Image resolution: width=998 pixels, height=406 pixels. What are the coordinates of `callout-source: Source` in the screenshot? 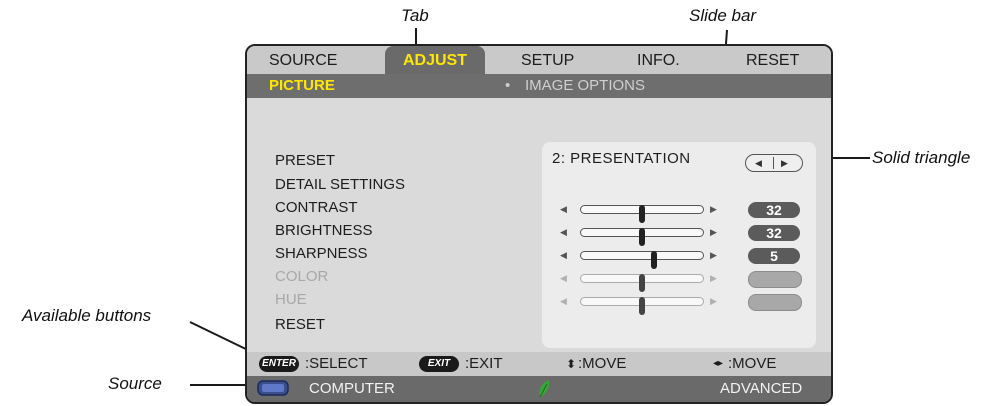 It's located at (135, 383).